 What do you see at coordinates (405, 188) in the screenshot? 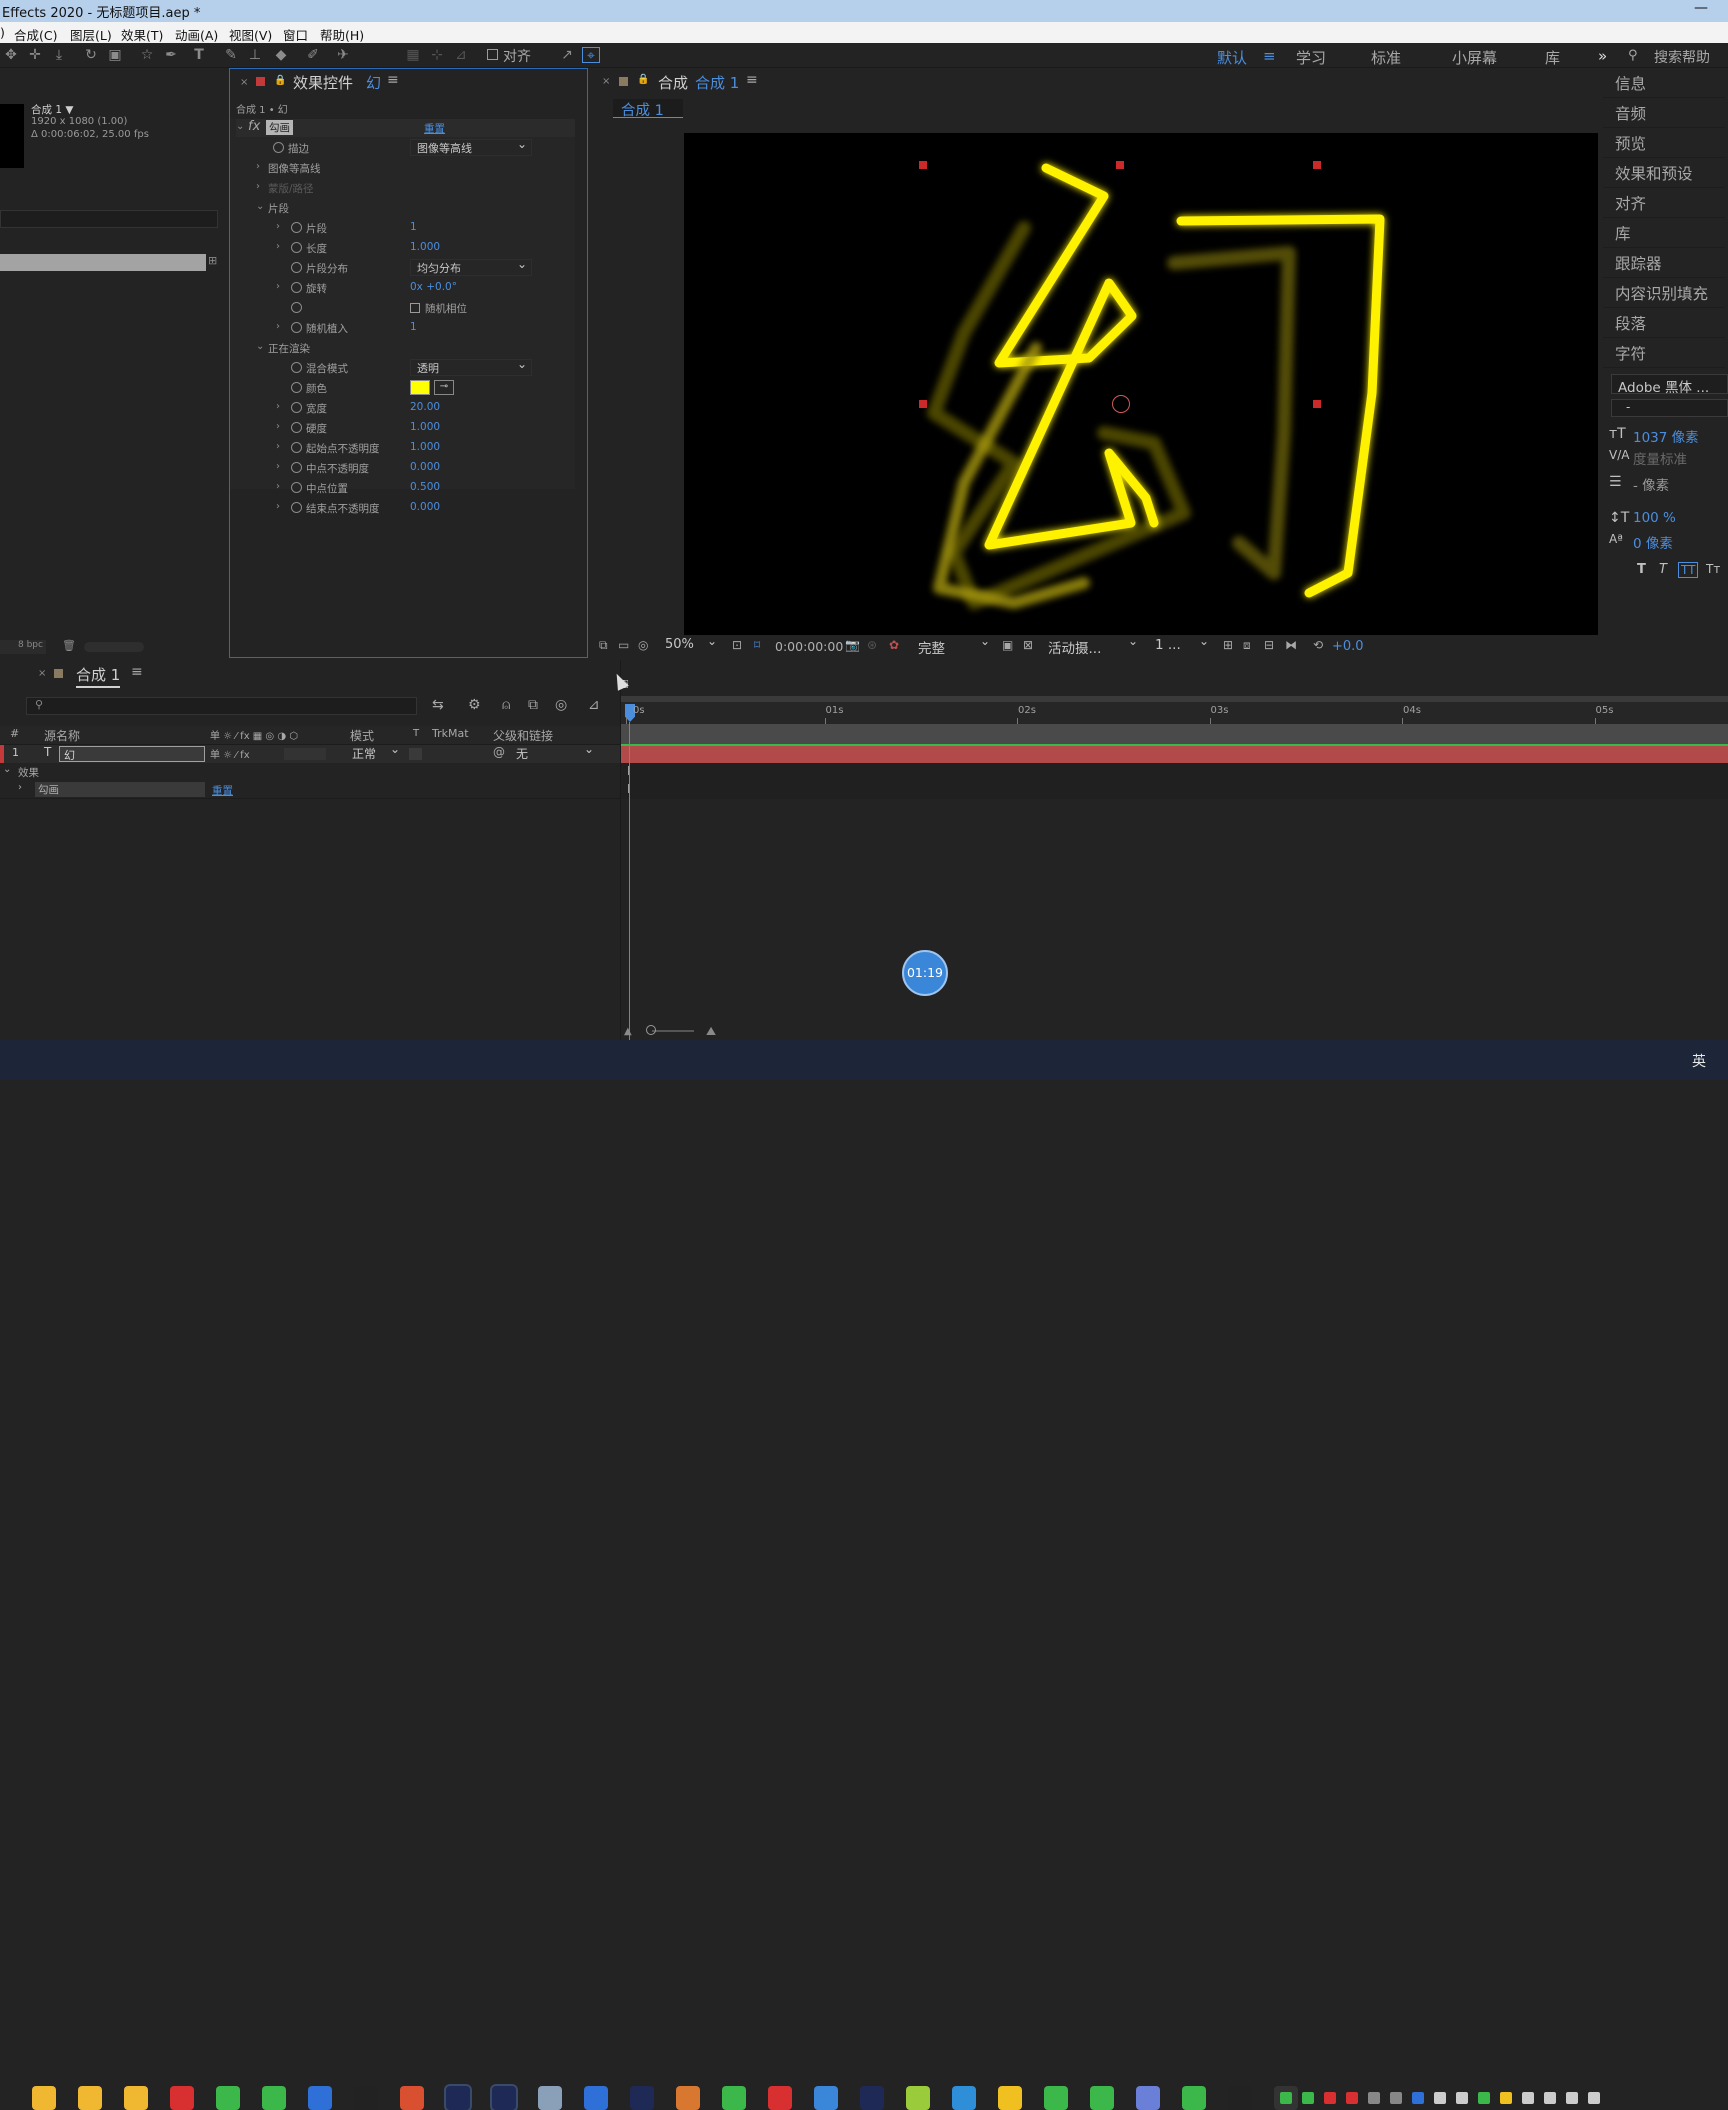
I see `effect-prop-row: › 蒙版/路径` at bounding box center [405, 188].